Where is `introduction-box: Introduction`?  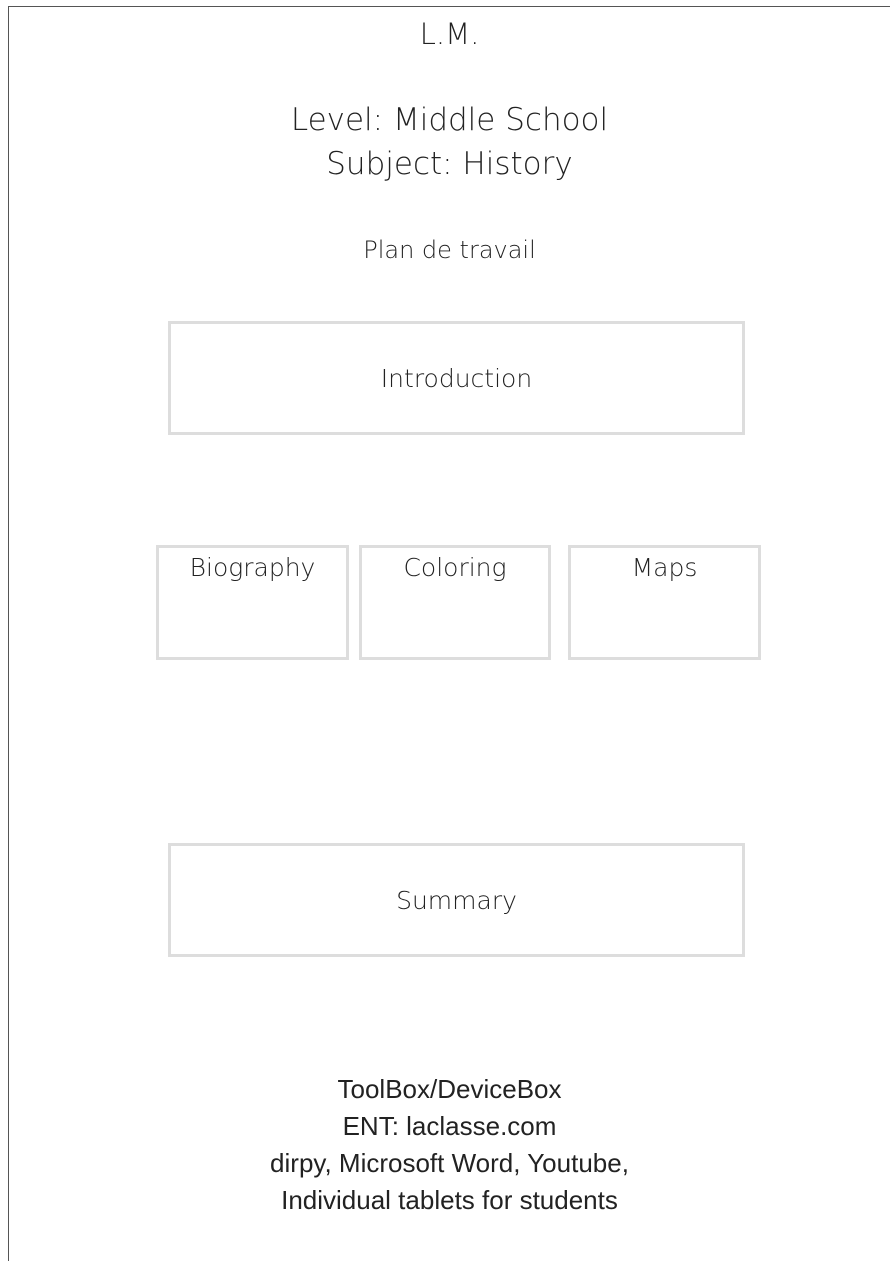
introduction-box: Introduction is located at coordinates (456, 378).